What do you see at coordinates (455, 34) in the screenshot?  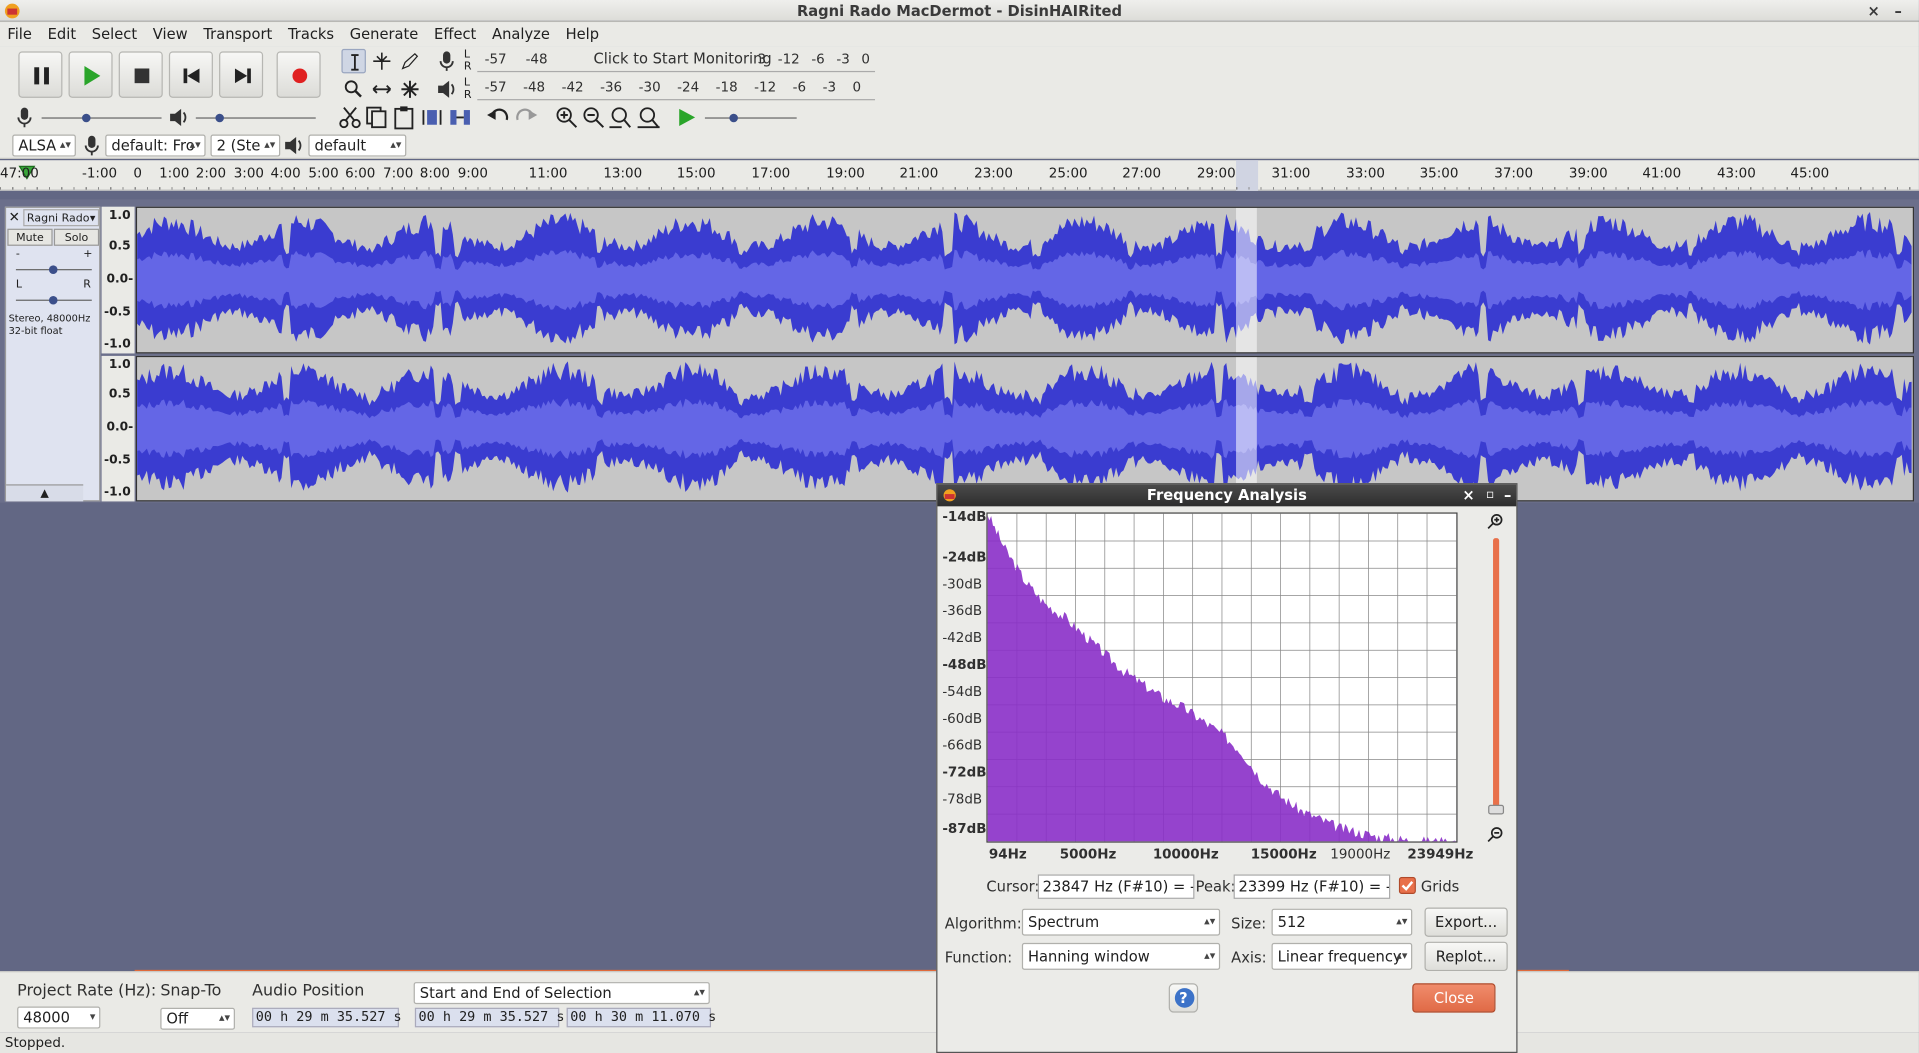 I see `menu-effect: Effect` at bounding box center [455, 34].